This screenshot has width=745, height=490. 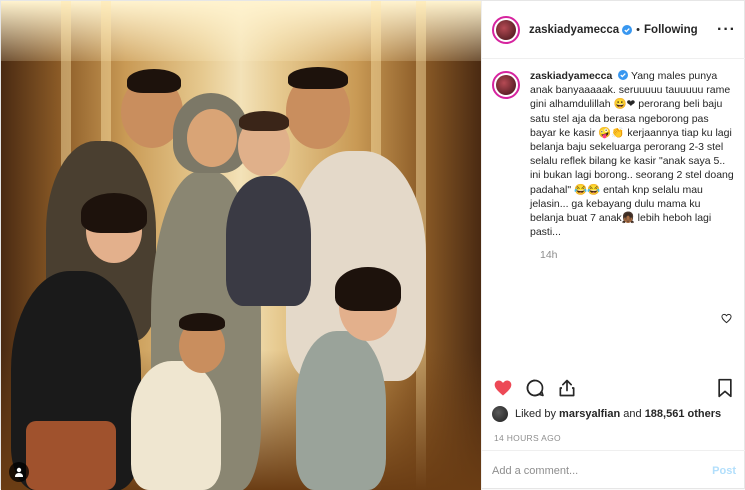 I want to click on like-button, so click(x=503, y=388).